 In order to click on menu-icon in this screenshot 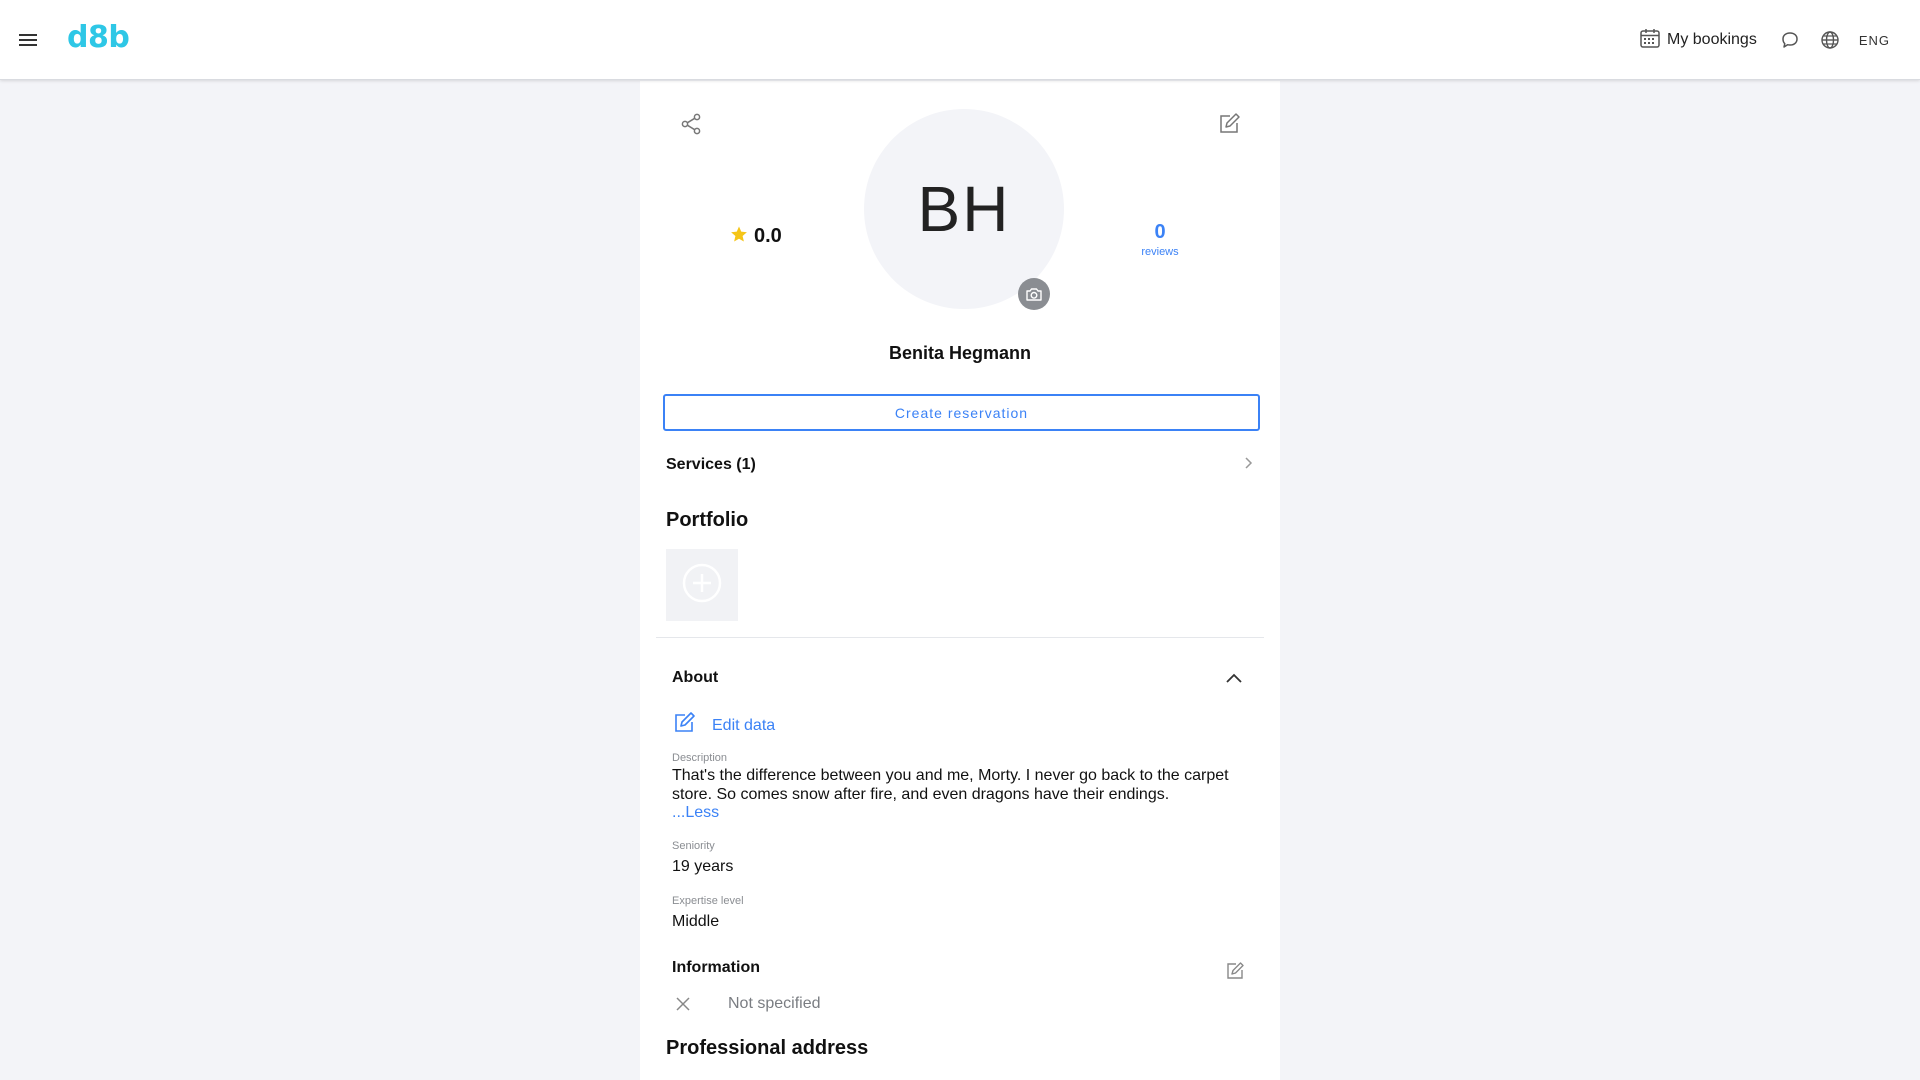, I will do `click(28, 40)`.